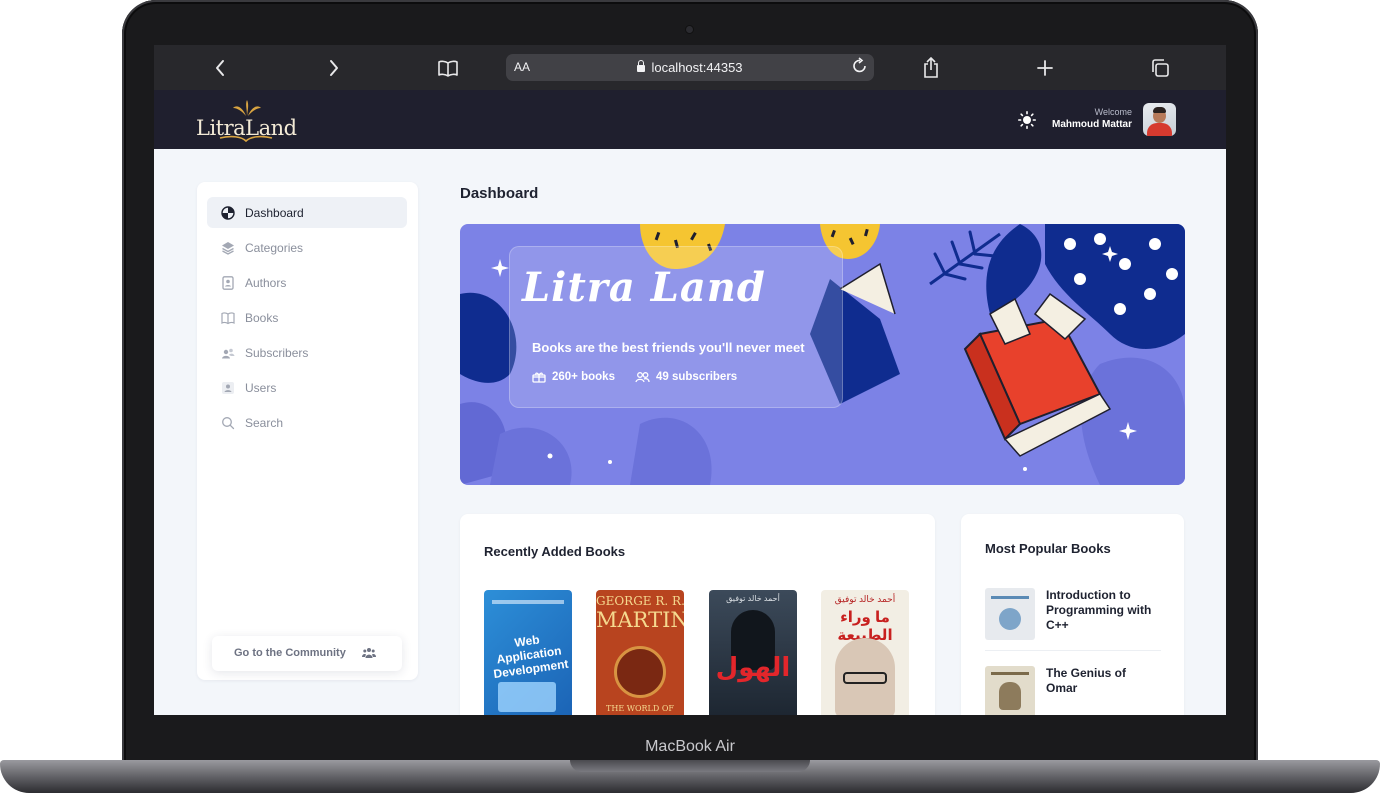 The width and height of the screenshot is (1380, 793). I want to click on logo: LitraLand, so click(251, 121).